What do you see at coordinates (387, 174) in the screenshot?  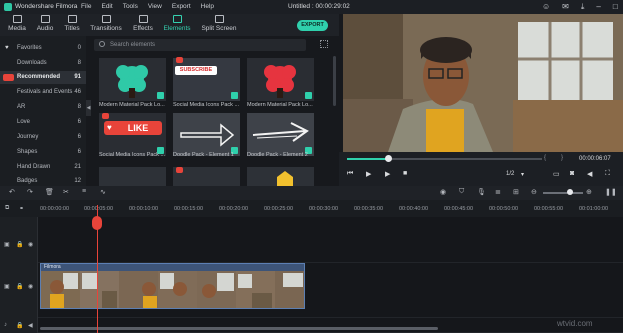 I see `play-icon: ▶` at bounding box center [387, 174].